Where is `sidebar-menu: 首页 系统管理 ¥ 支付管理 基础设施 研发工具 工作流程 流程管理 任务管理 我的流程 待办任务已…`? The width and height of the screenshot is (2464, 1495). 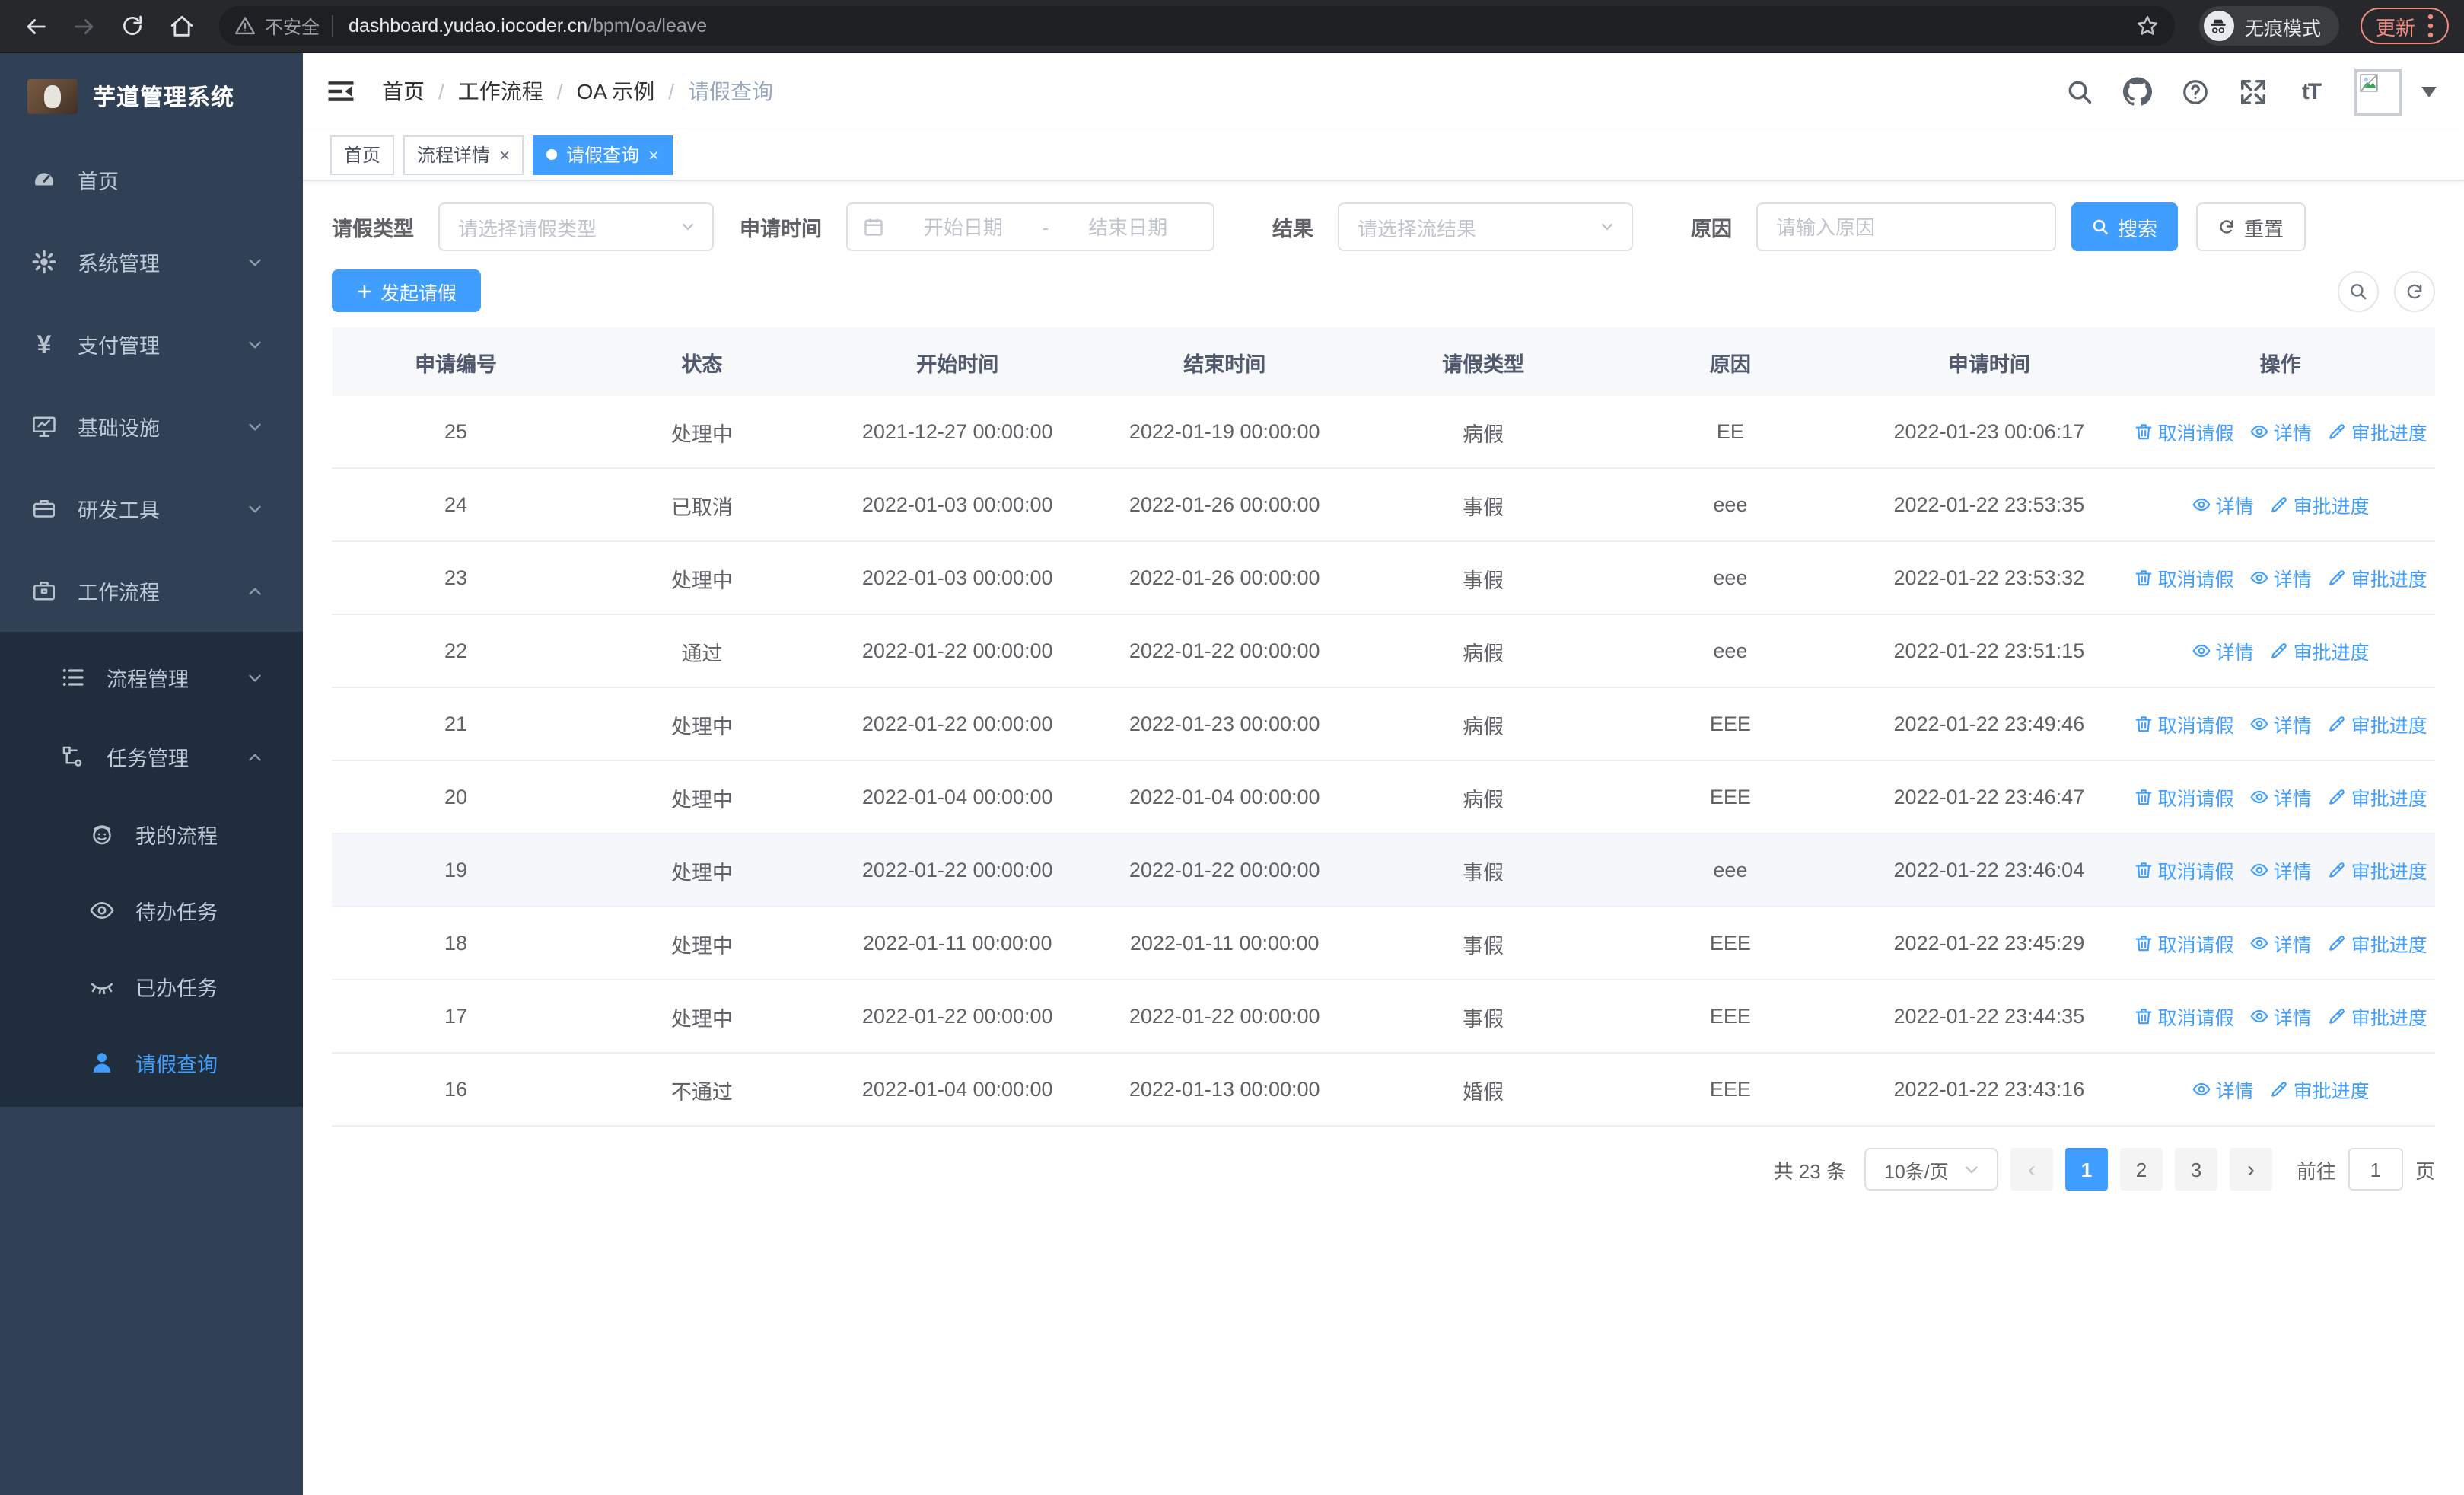
sidebar-menu: 首页 系统管理 ¥ 支付管理 基础设施 研发工具 工作流程 流程管理 任务管理 我的流程 待办任务已… is located at coordinates (151, 817).